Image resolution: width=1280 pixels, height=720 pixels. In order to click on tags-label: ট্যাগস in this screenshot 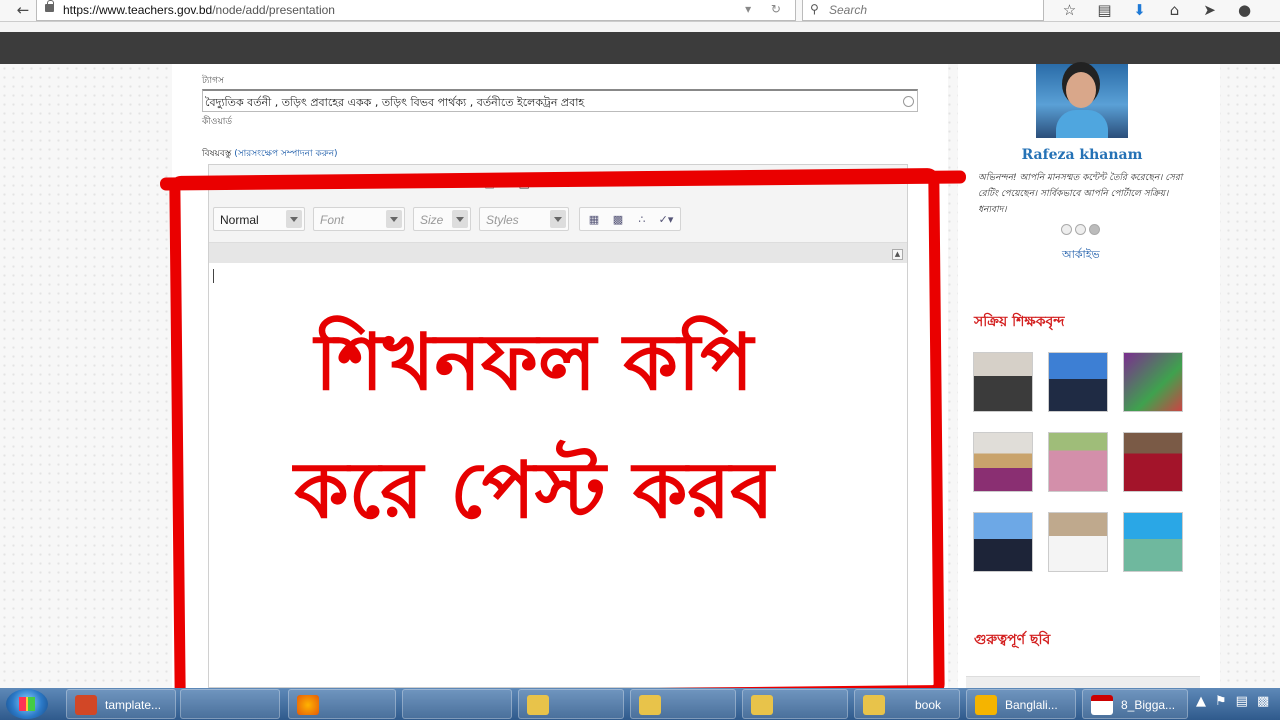, I will do `click(213, 81)`.